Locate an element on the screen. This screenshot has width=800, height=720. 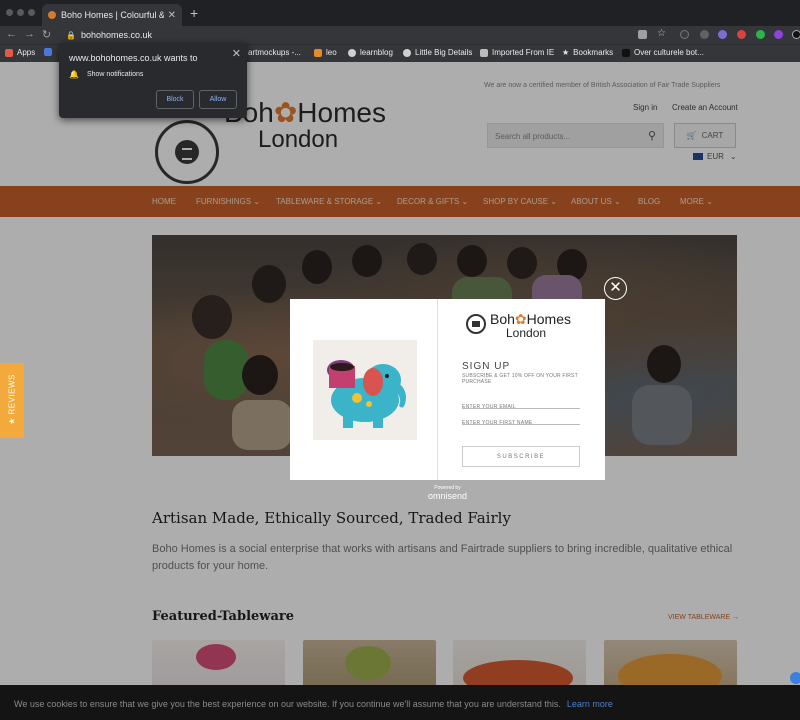
profile-icon is located at coordinates (796, 34).